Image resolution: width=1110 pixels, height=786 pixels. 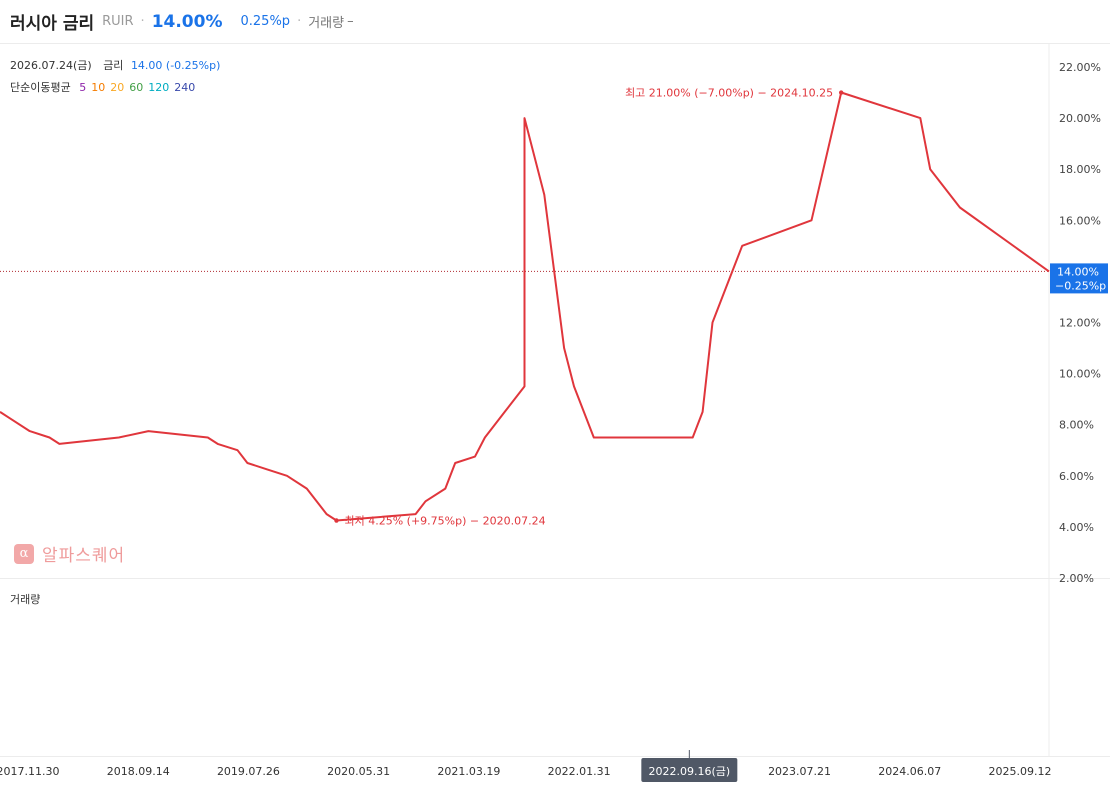 What do you see at coordinates (358, 771) in the screenshot?
I see `x-tick-label: 2020.05.31` at bounding box center [358, 771].